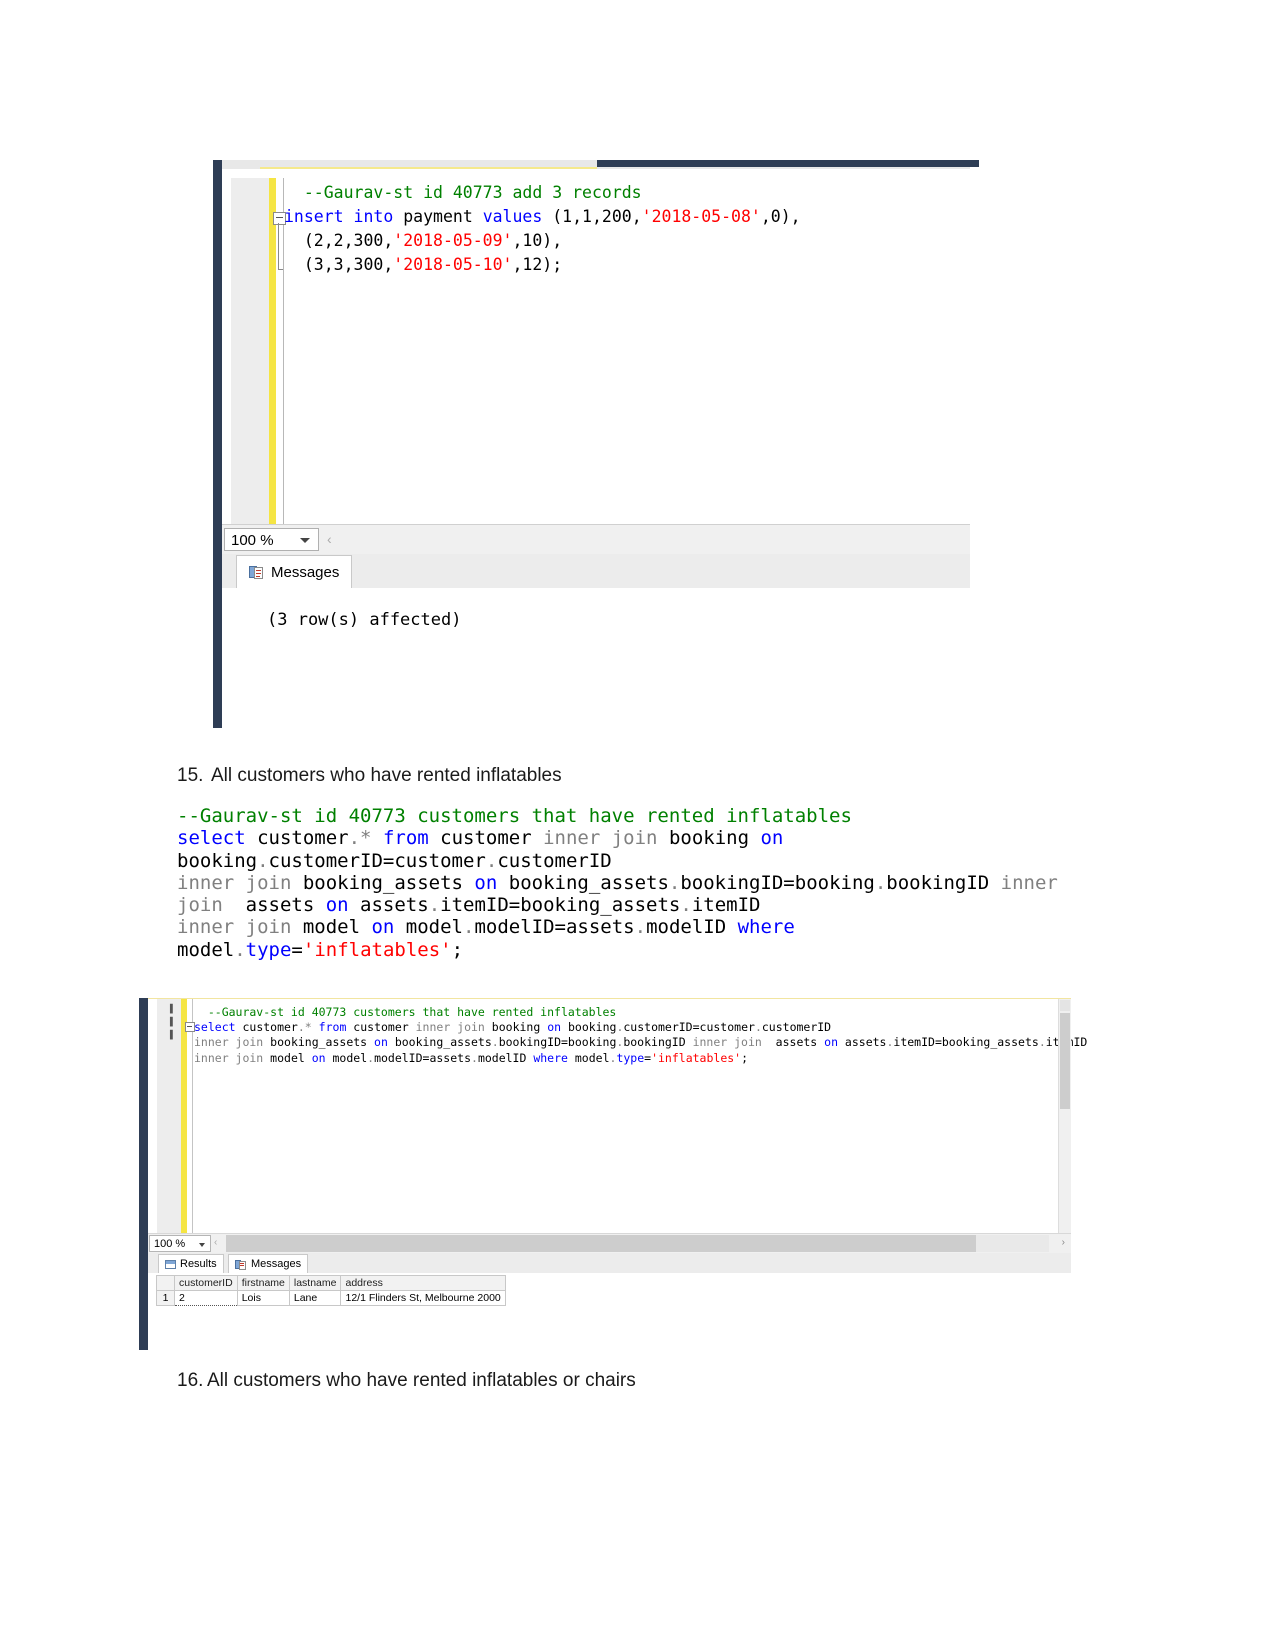 This screenshot has height=1650, width=1275. What do you see at coordinates (453, 264) in the screenshot?
I see `code-token: '2018-05-10'` at bounding box center [453, 264].